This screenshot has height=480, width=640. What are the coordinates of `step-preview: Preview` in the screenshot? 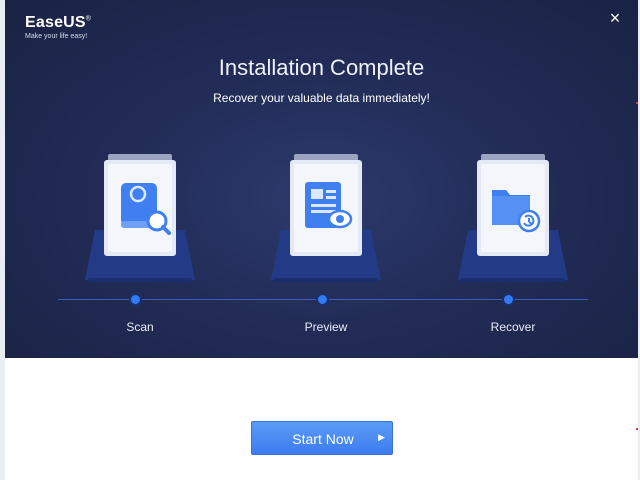 It's located at (326, 250).